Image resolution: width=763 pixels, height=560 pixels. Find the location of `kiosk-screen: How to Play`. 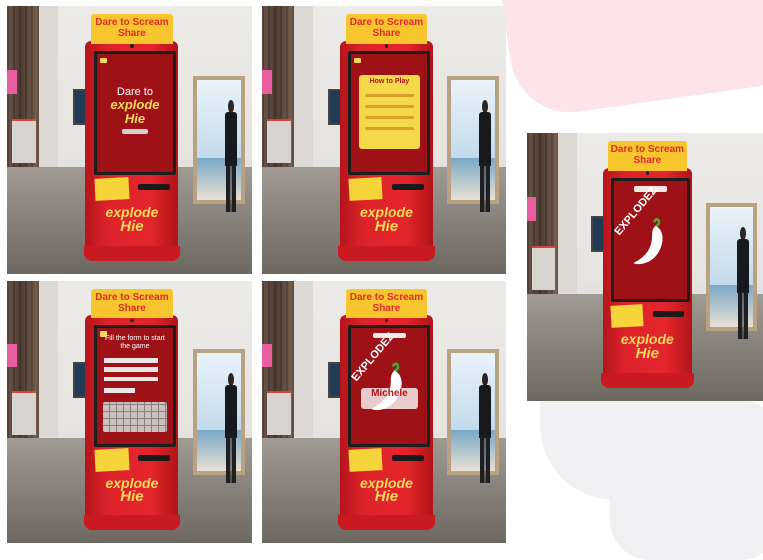

kiosk-screen: How to Play is located at coordinates (389, 113).